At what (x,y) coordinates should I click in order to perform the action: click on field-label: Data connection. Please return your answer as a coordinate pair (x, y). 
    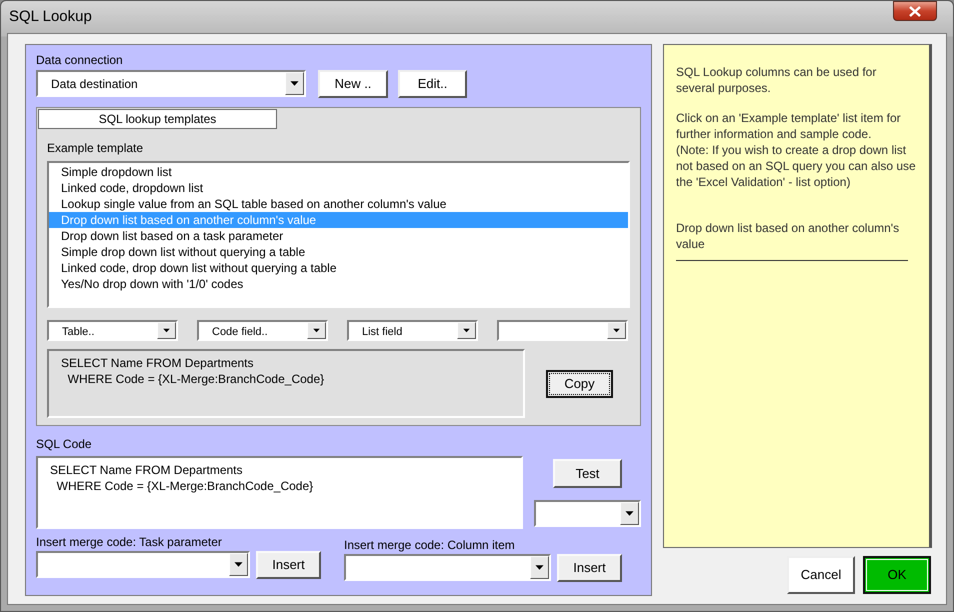
    Looking at the image, I should click on (80, 60).